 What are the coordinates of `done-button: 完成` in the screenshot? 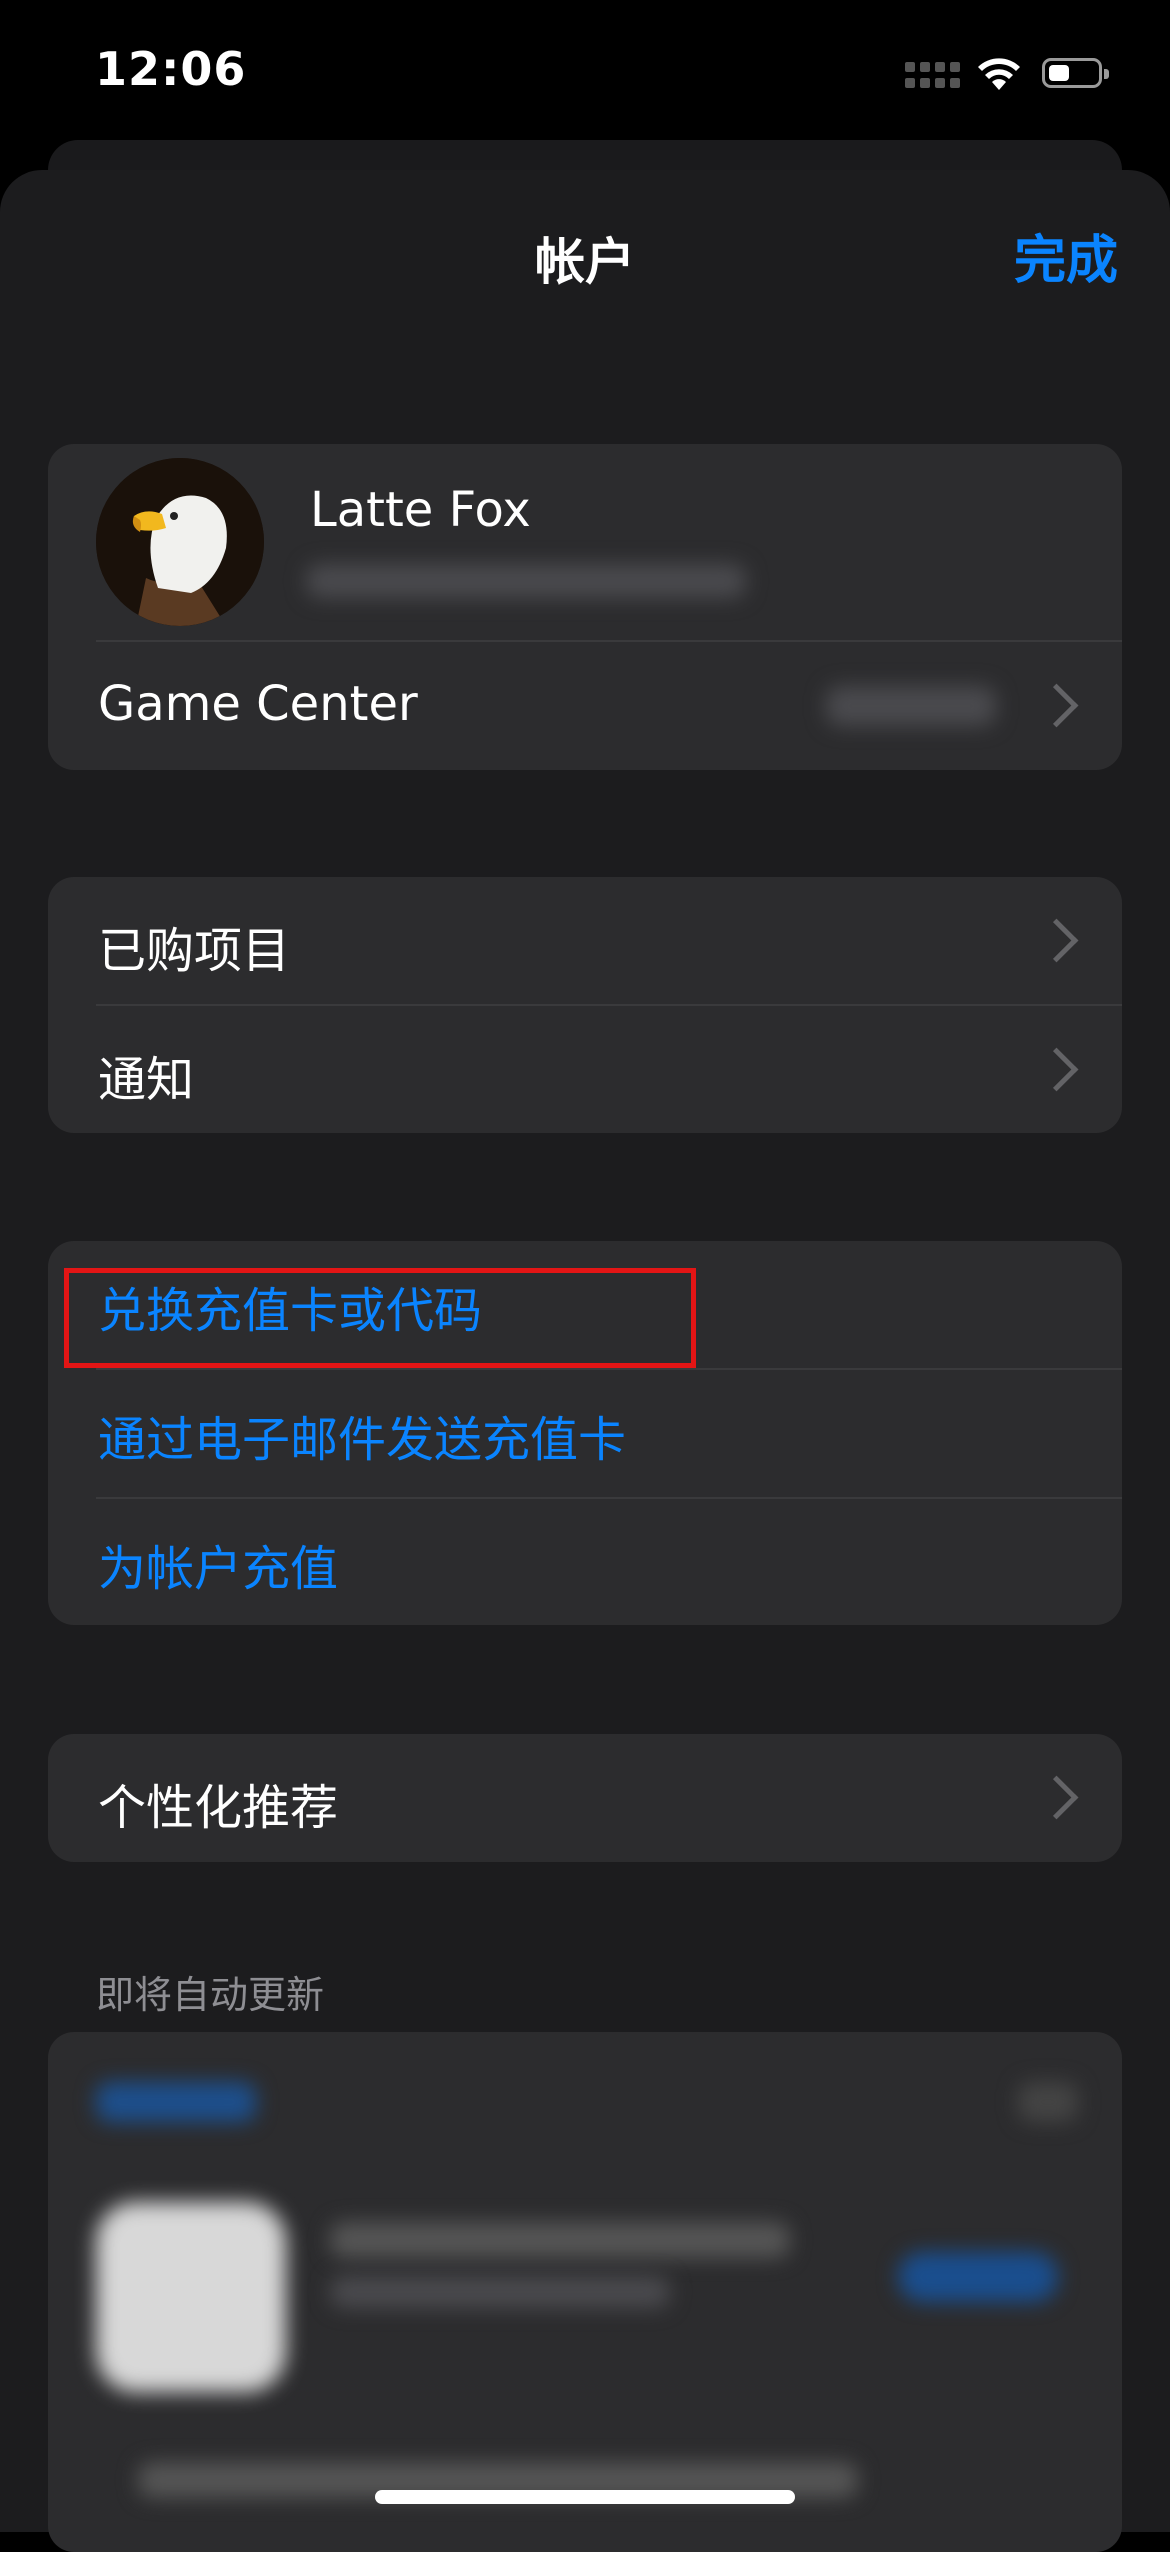 It's located at (1066, 255).